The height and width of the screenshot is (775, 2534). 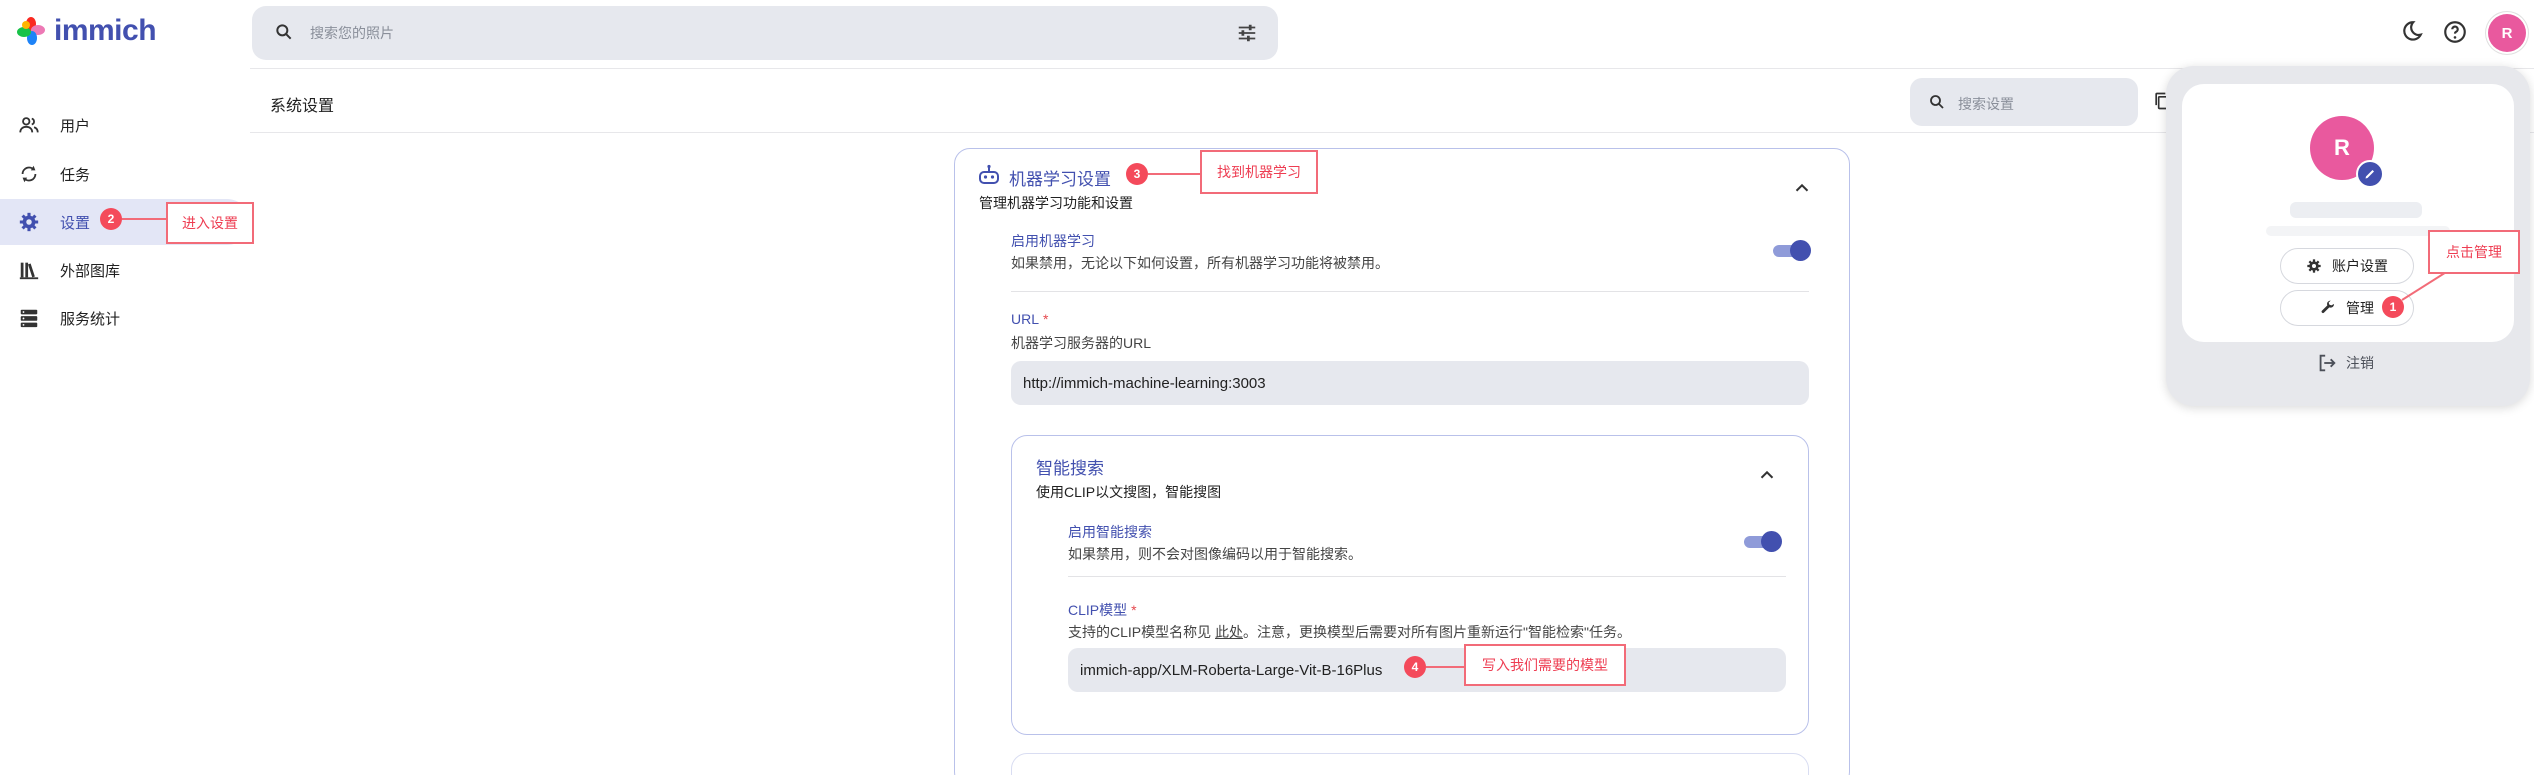 I want to click on search-filter-icon, so click(x=1247, y=33).